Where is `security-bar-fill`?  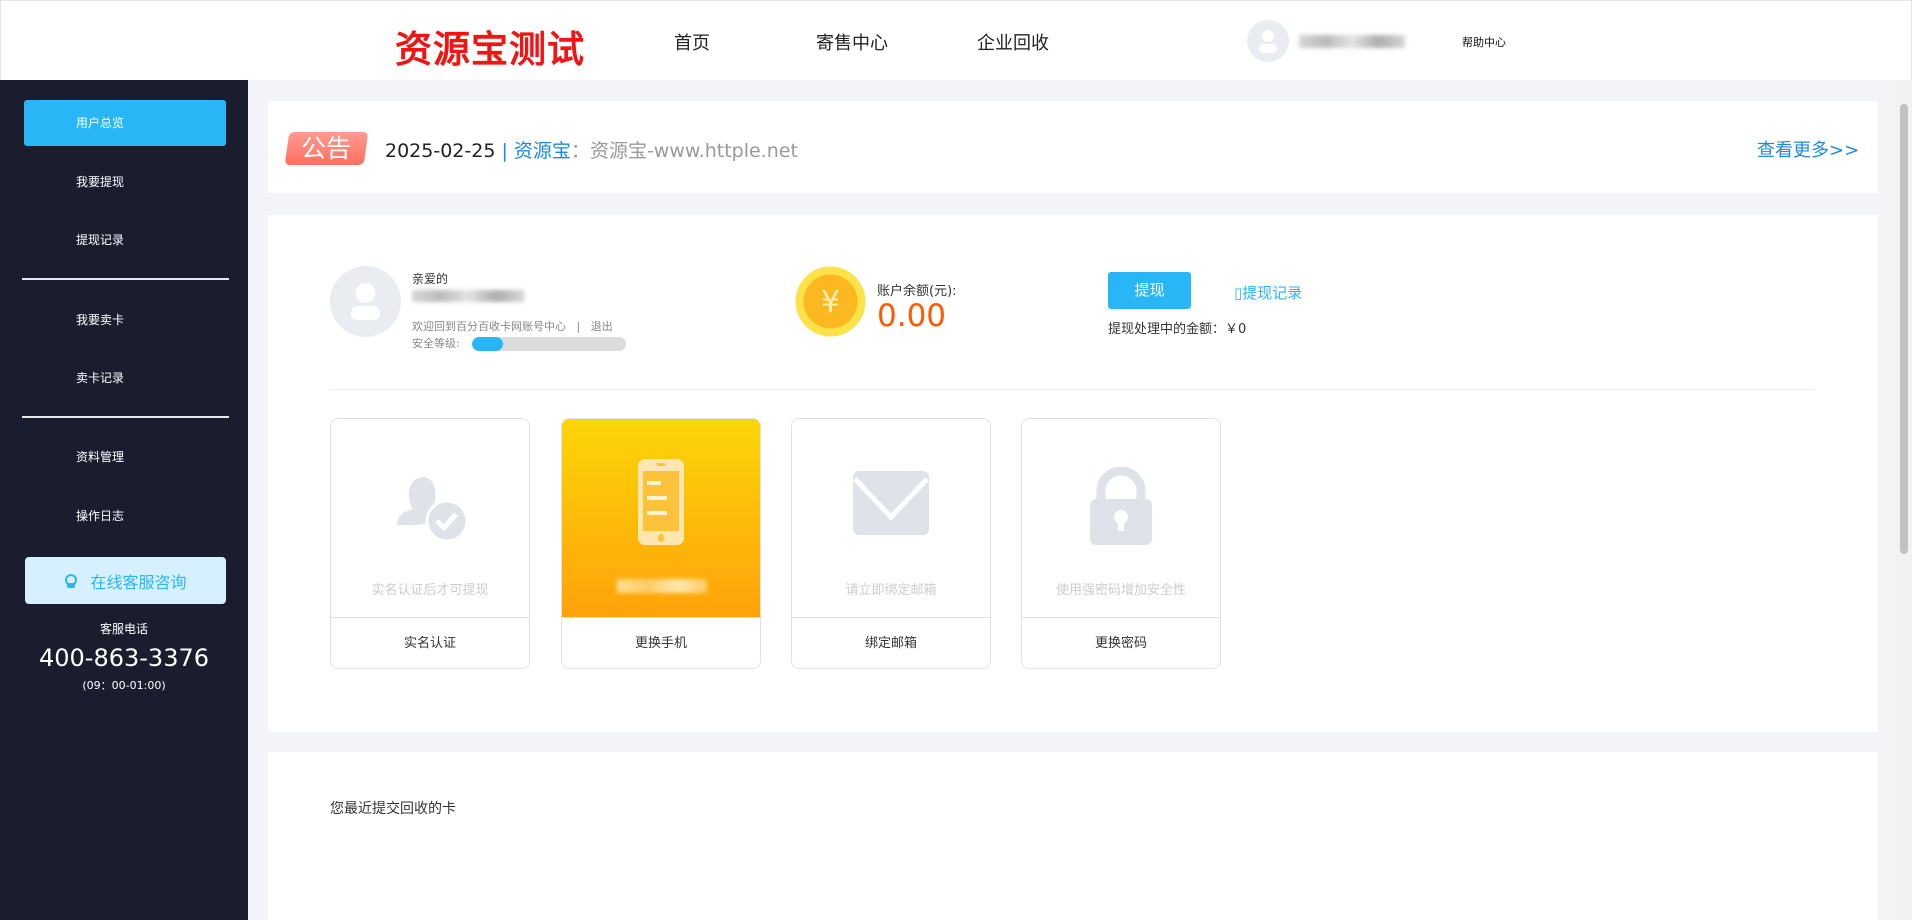 security-bar-fill is located at coordinates (487, 344).